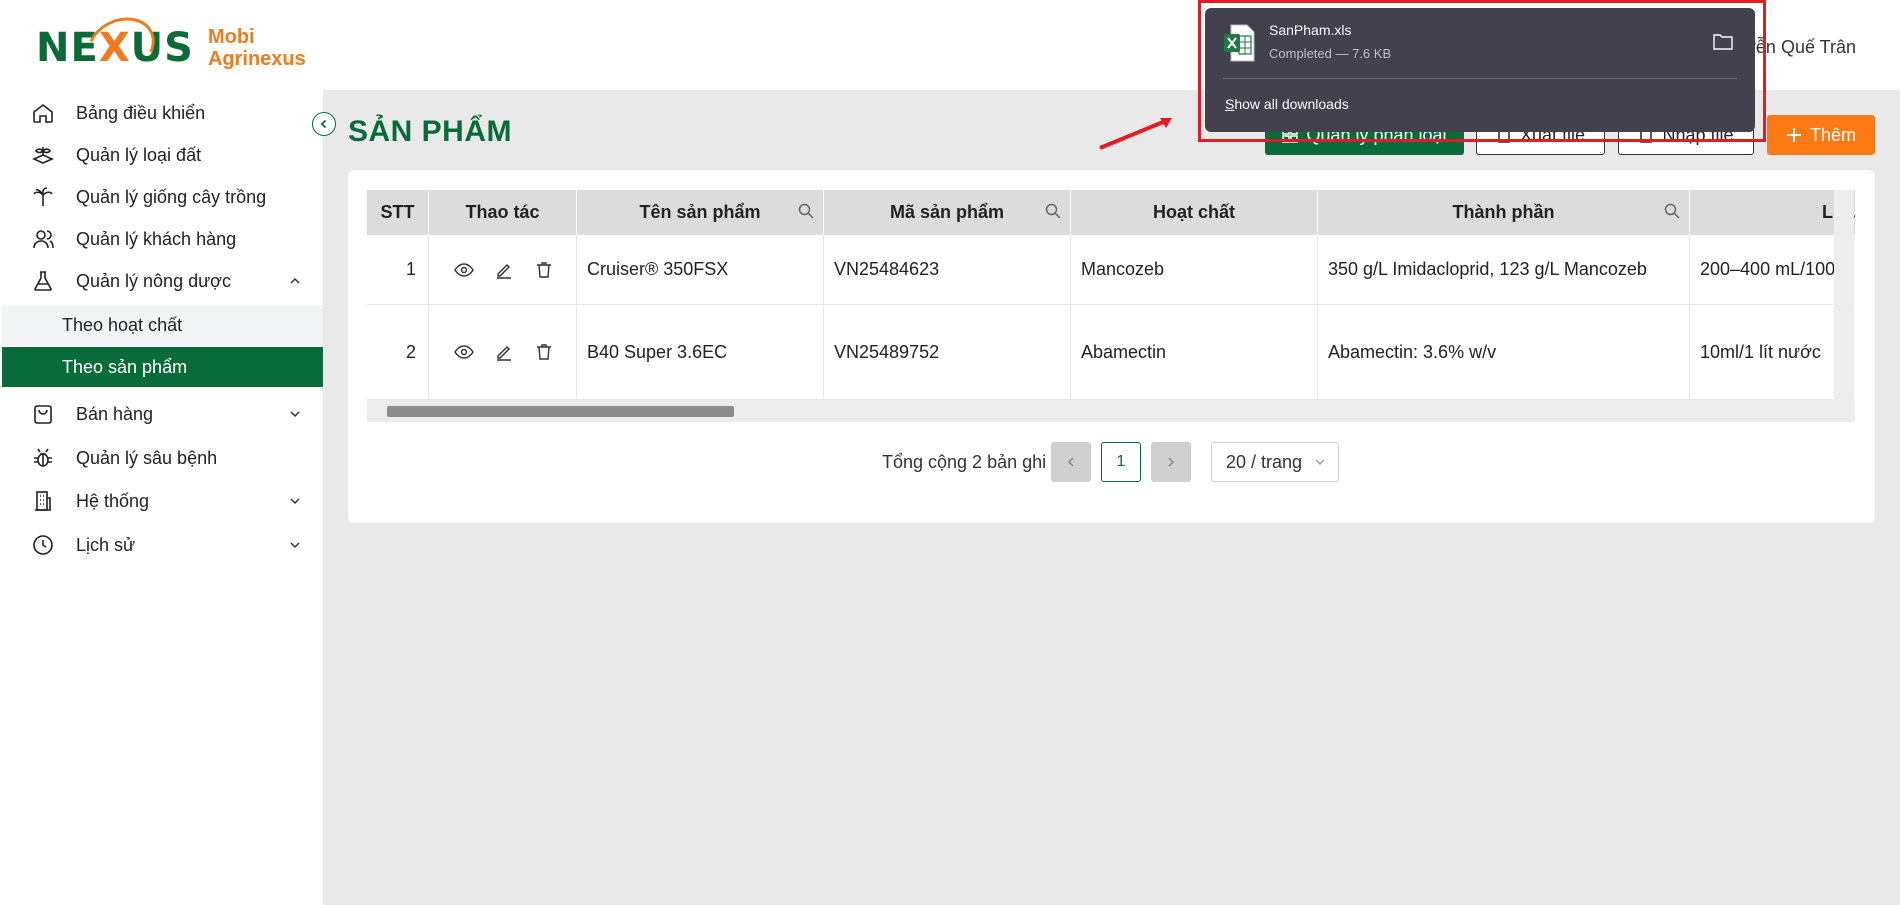  What do you see at coordinates (161, 113) in the screenshot?
I see `sidebar-item-dashboard: Bảng điều khiển` at bounding box center [161, 113].